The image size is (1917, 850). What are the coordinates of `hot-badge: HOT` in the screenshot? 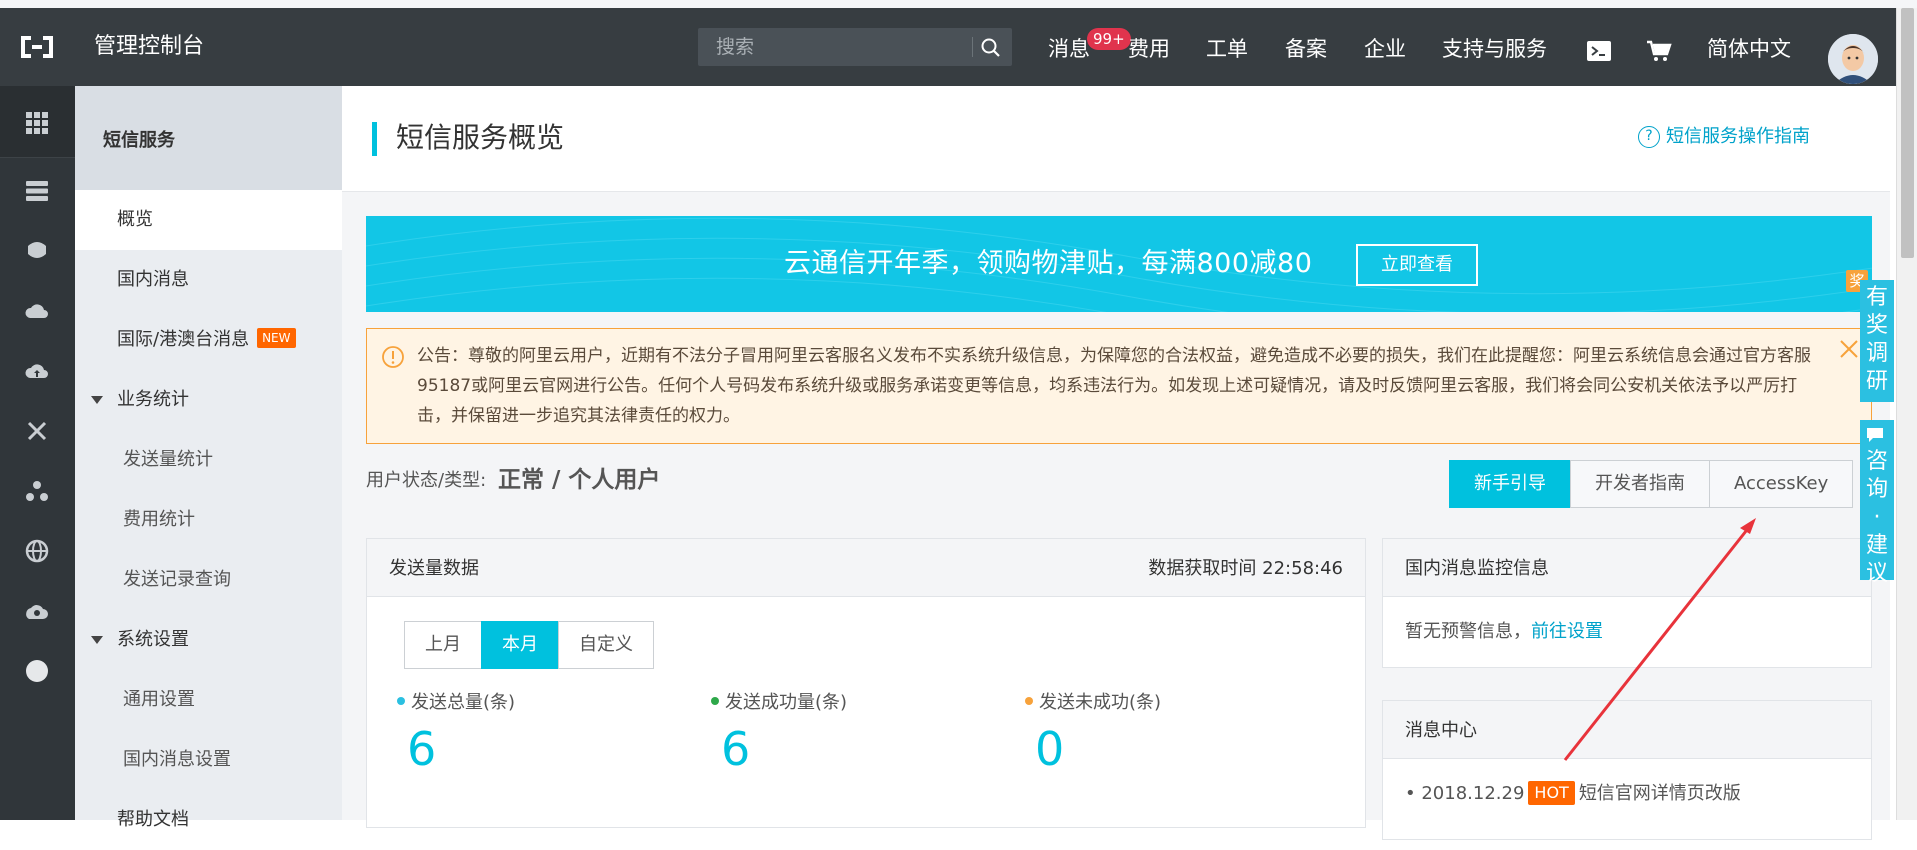 It's located at (1551, 793).